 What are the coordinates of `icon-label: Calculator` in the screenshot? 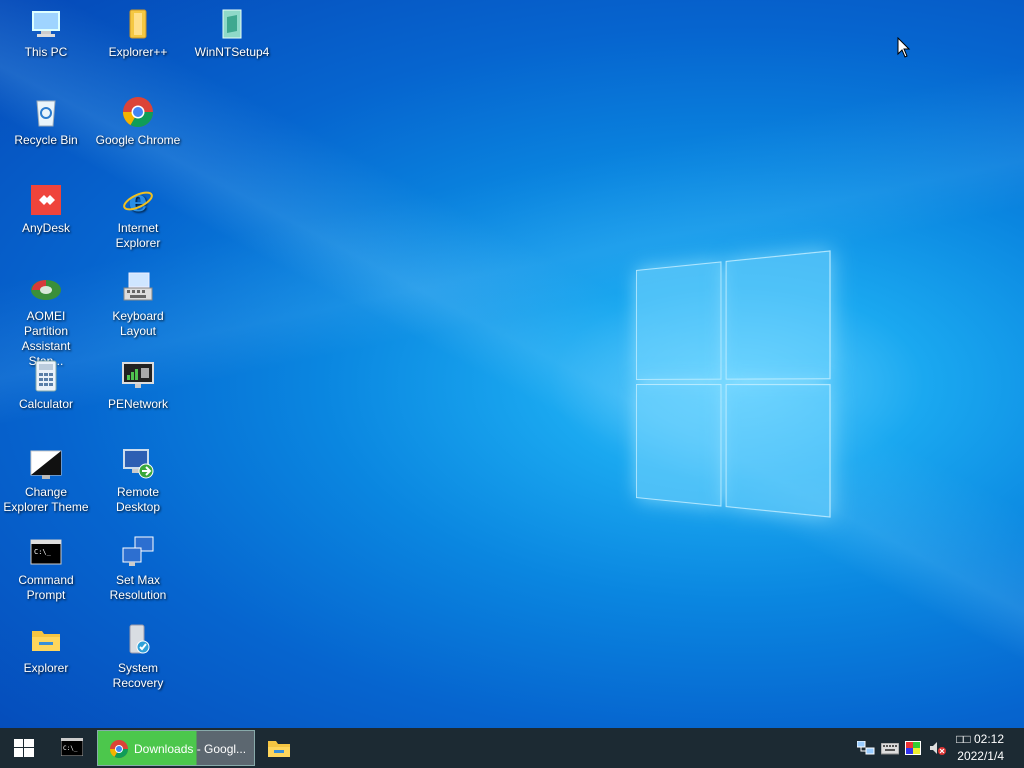 It's located at (46, 404).